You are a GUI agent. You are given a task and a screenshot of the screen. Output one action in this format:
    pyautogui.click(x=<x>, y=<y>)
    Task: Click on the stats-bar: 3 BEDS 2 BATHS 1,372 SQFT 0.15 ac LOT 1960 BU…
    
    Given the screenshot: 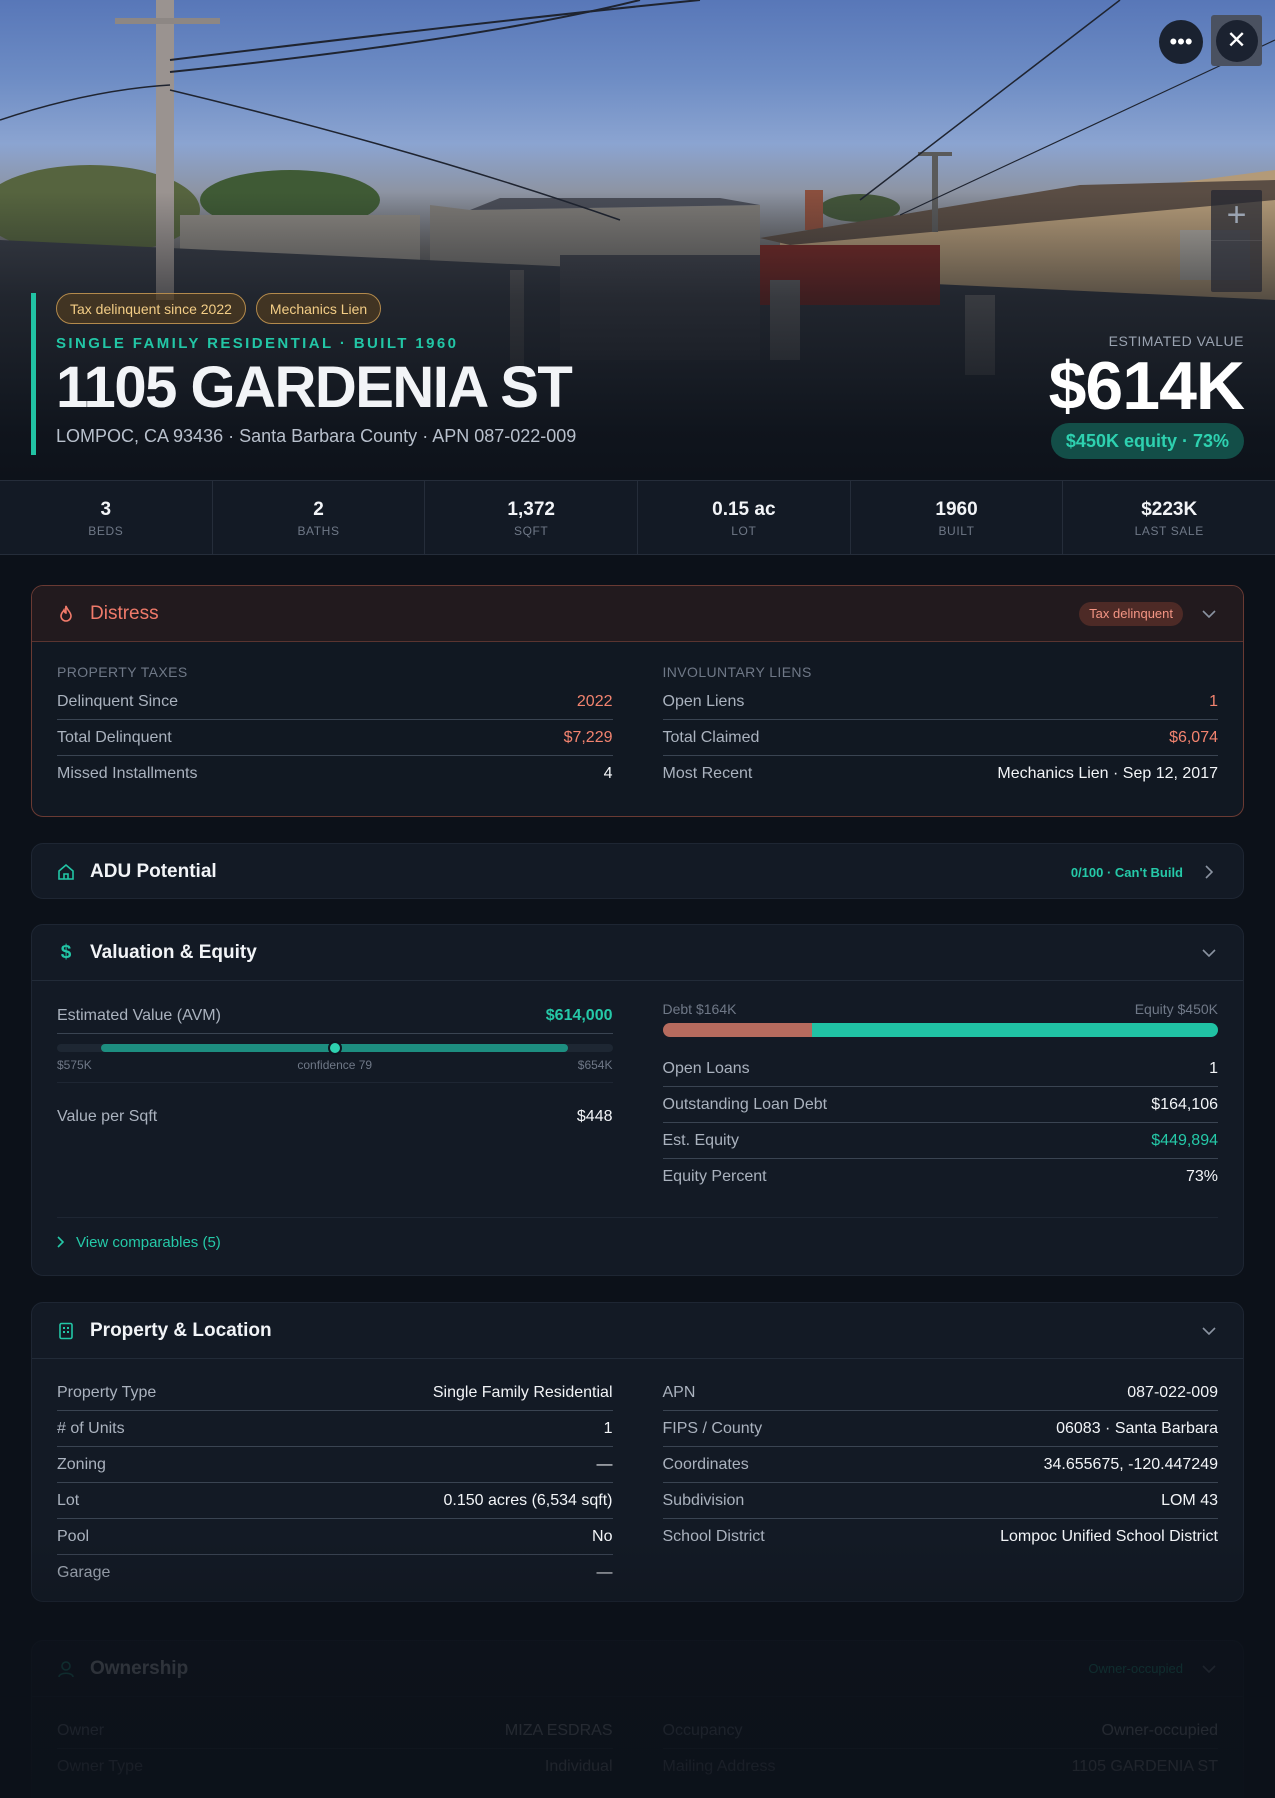 What is the action you would take?
    pyautogui.click(x=637, y=517)
    